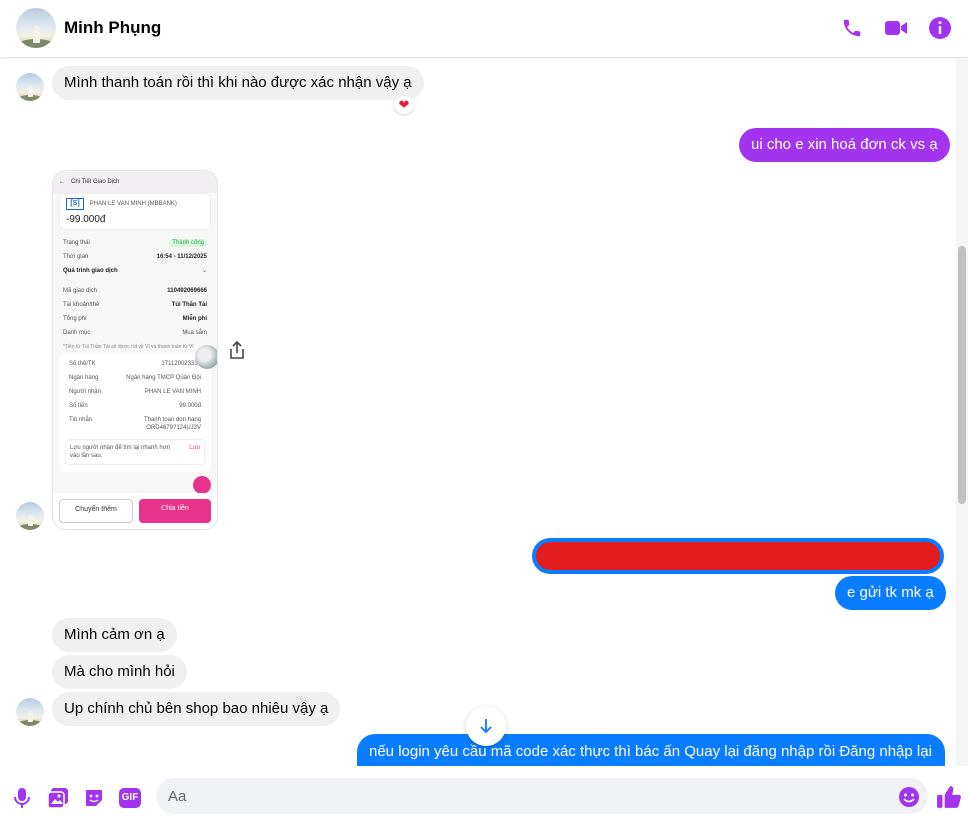 Image resolution: width=968 pixels, height=830 pixels. Describe the element at coordinates (94, 798) in the screenshot. I see `sticker-icon` at that location.